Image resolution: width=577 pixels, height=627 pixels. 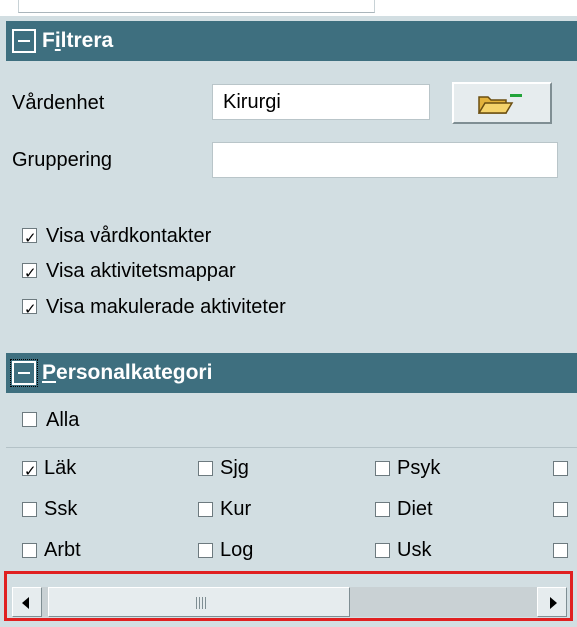 I want to click on category-psyk: Psyk, so click(x=407, y=468).